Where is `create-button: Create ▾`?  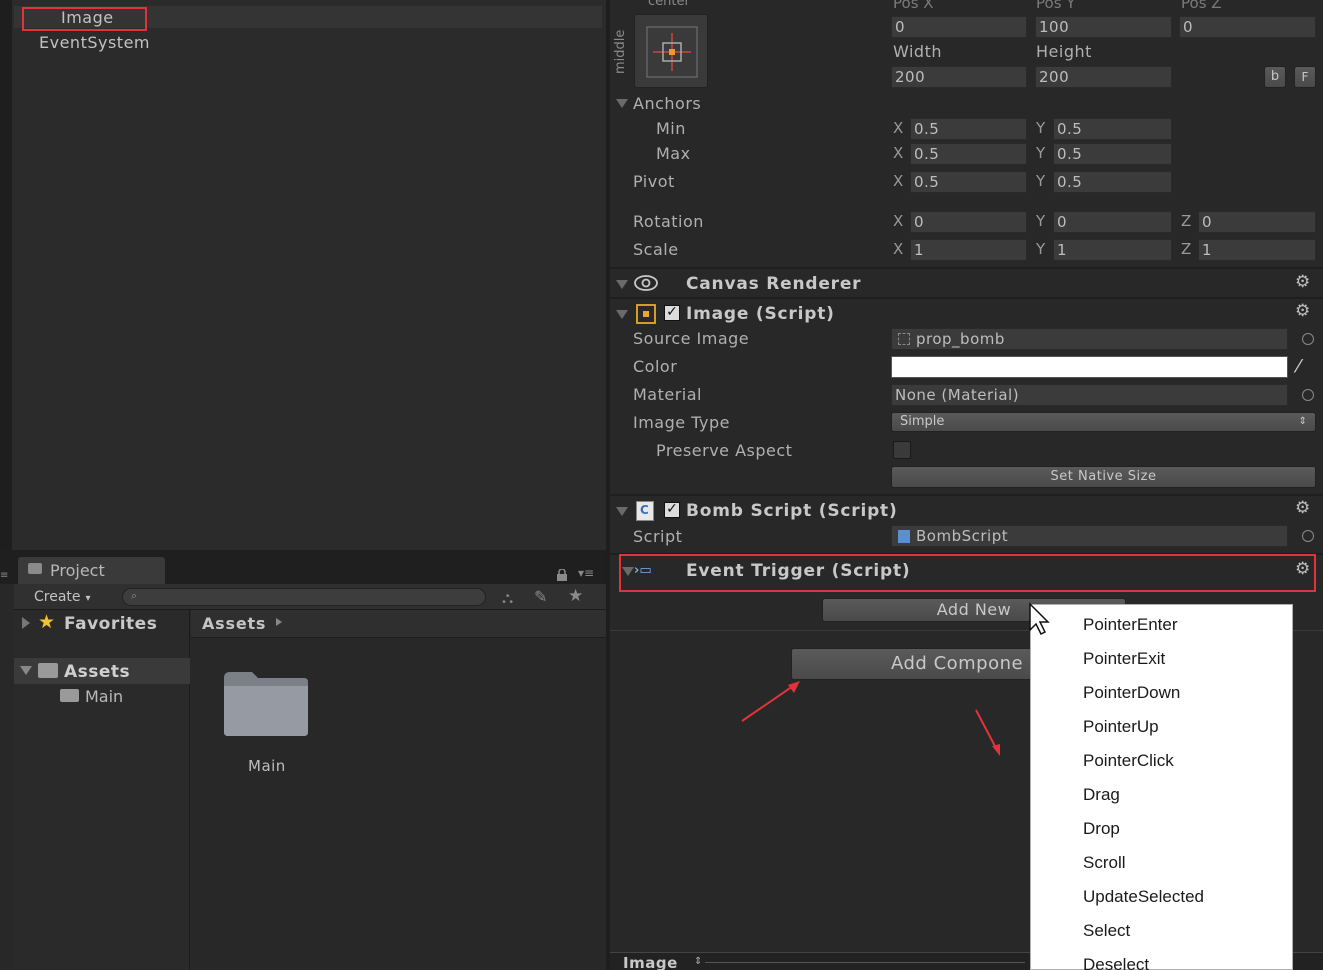 create-button: Create ▾ is located at coordinates (62, 597).